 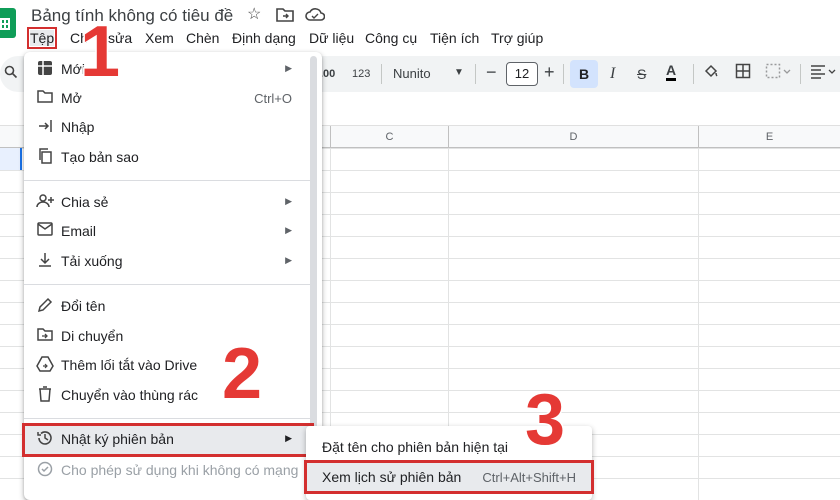 I want to click on trash-icon, so click(x=45, y=395).